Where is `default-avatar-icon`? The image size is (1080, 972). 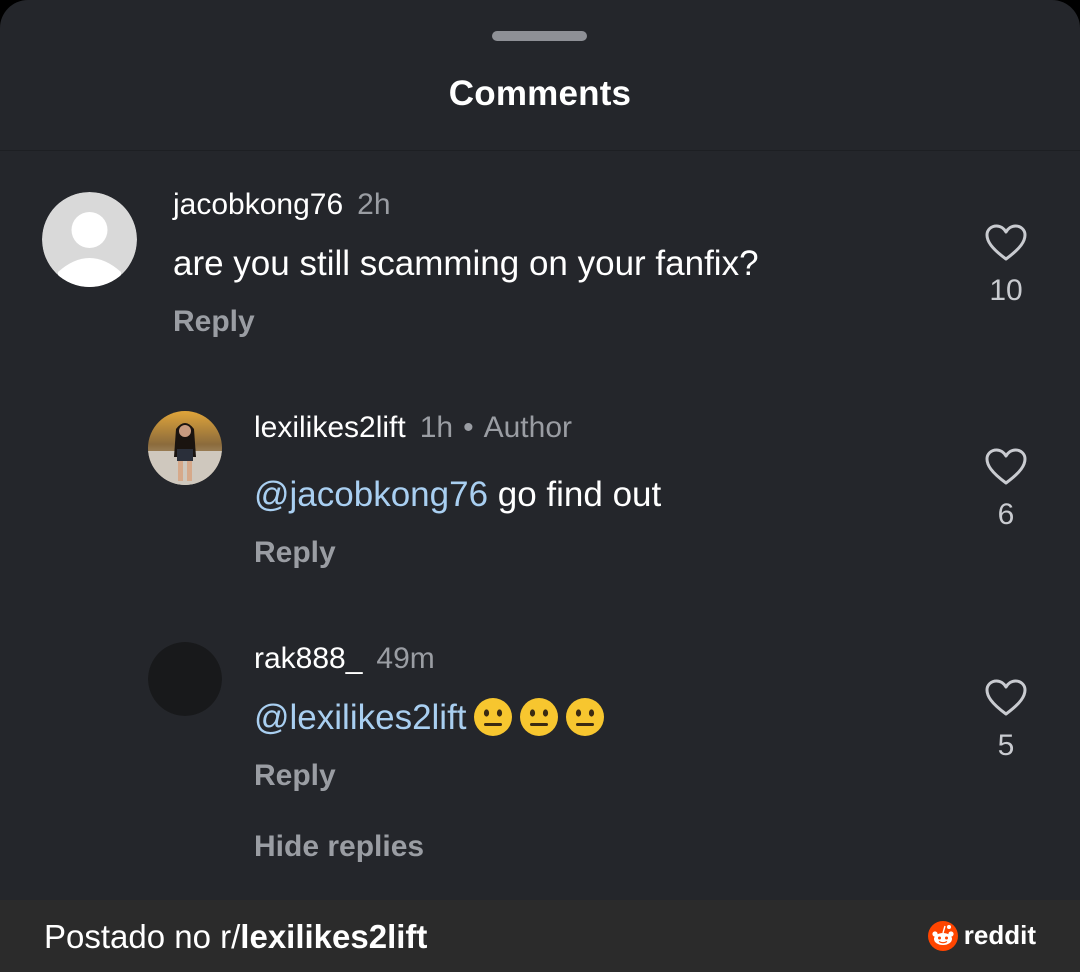 default-avatar-icon is located at coordinates (89, 239).